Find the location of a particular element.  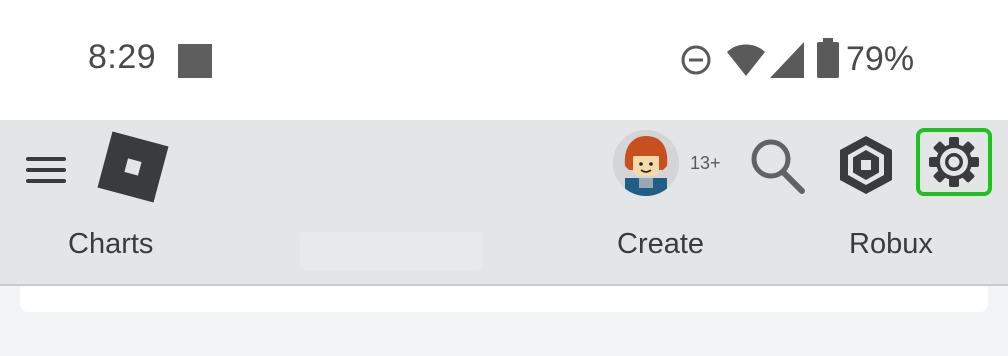

wifi-icon is located at coordinates (746, 60).